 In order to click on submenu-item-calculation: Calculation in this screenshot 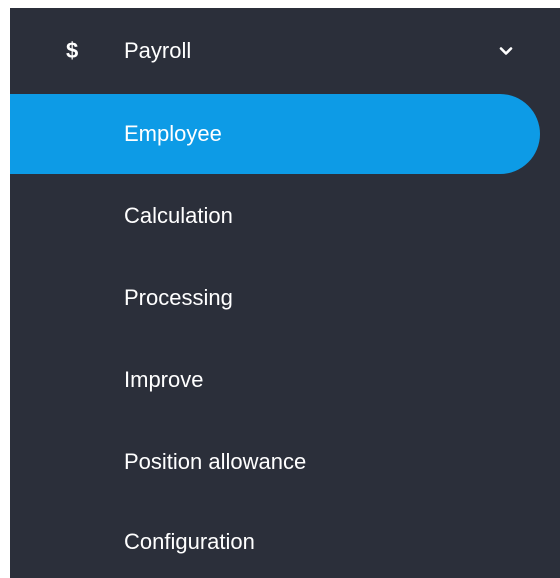, I will do `click(285, 216)`.